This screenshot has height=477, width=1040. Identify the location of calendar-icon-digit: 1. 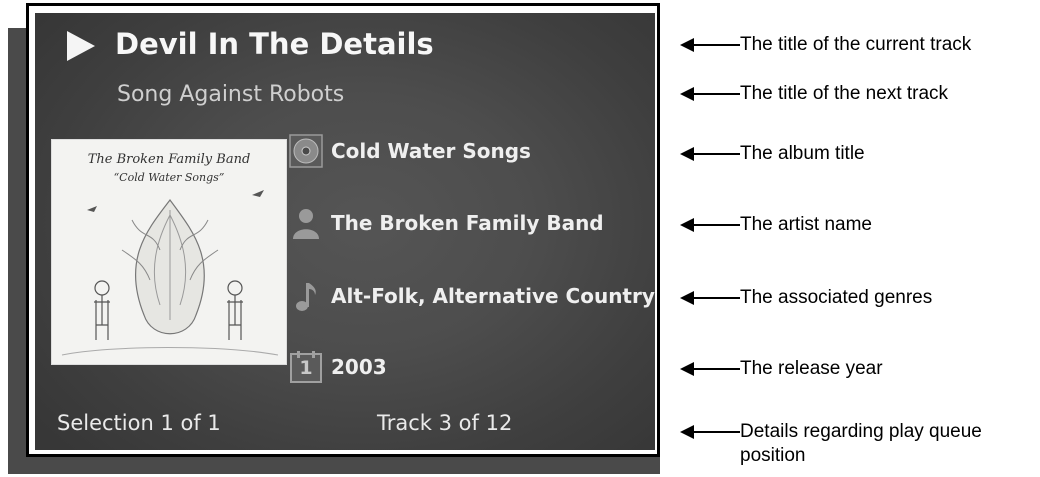
(306, 368).